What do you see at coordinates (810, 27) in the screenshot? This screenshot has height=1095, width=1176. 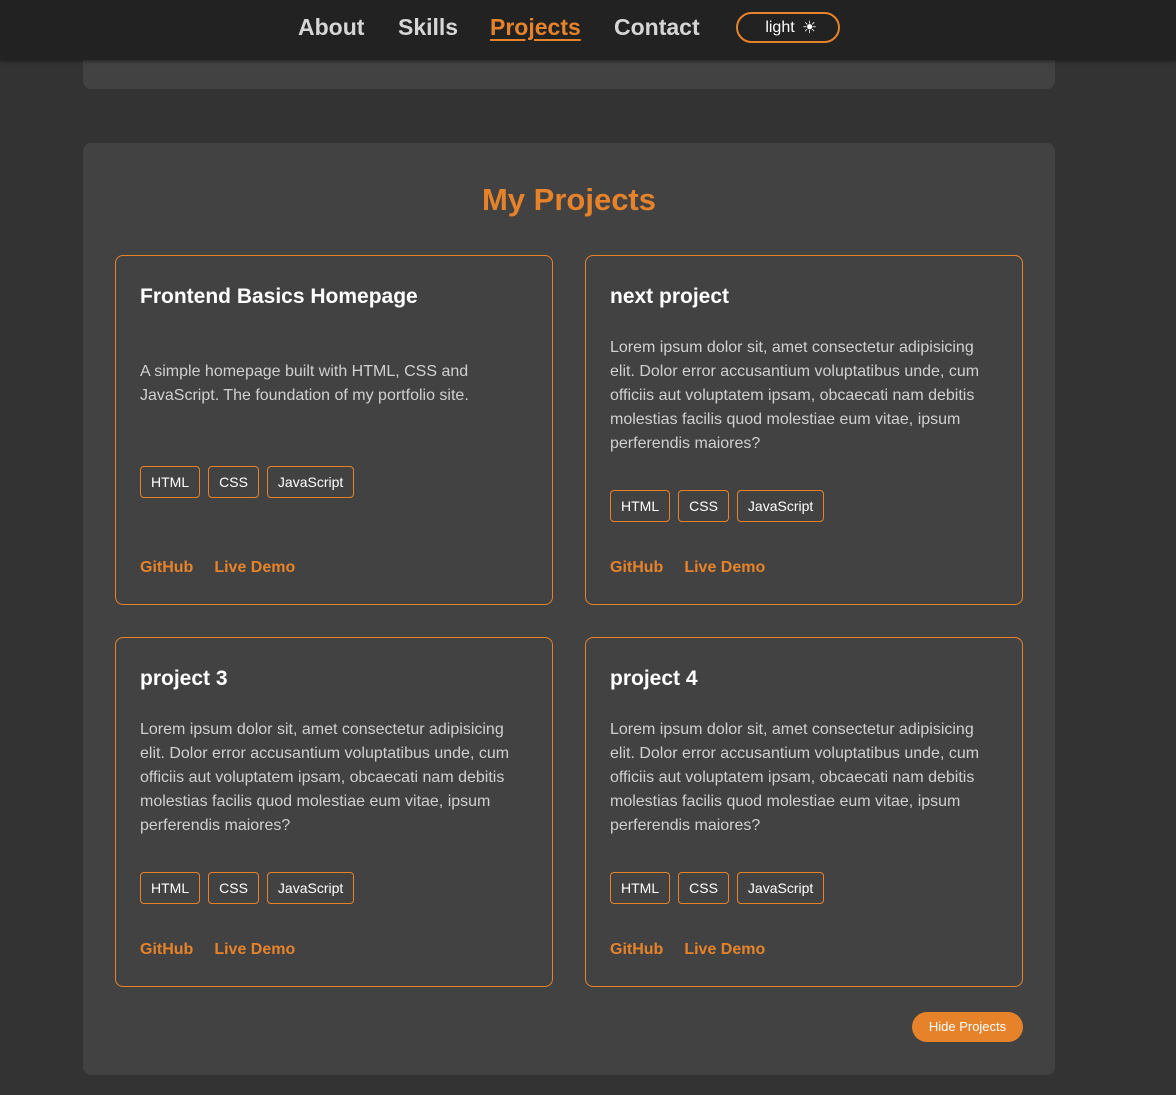 I see `sun-icon: ☀` at bounding box center [810, 27].